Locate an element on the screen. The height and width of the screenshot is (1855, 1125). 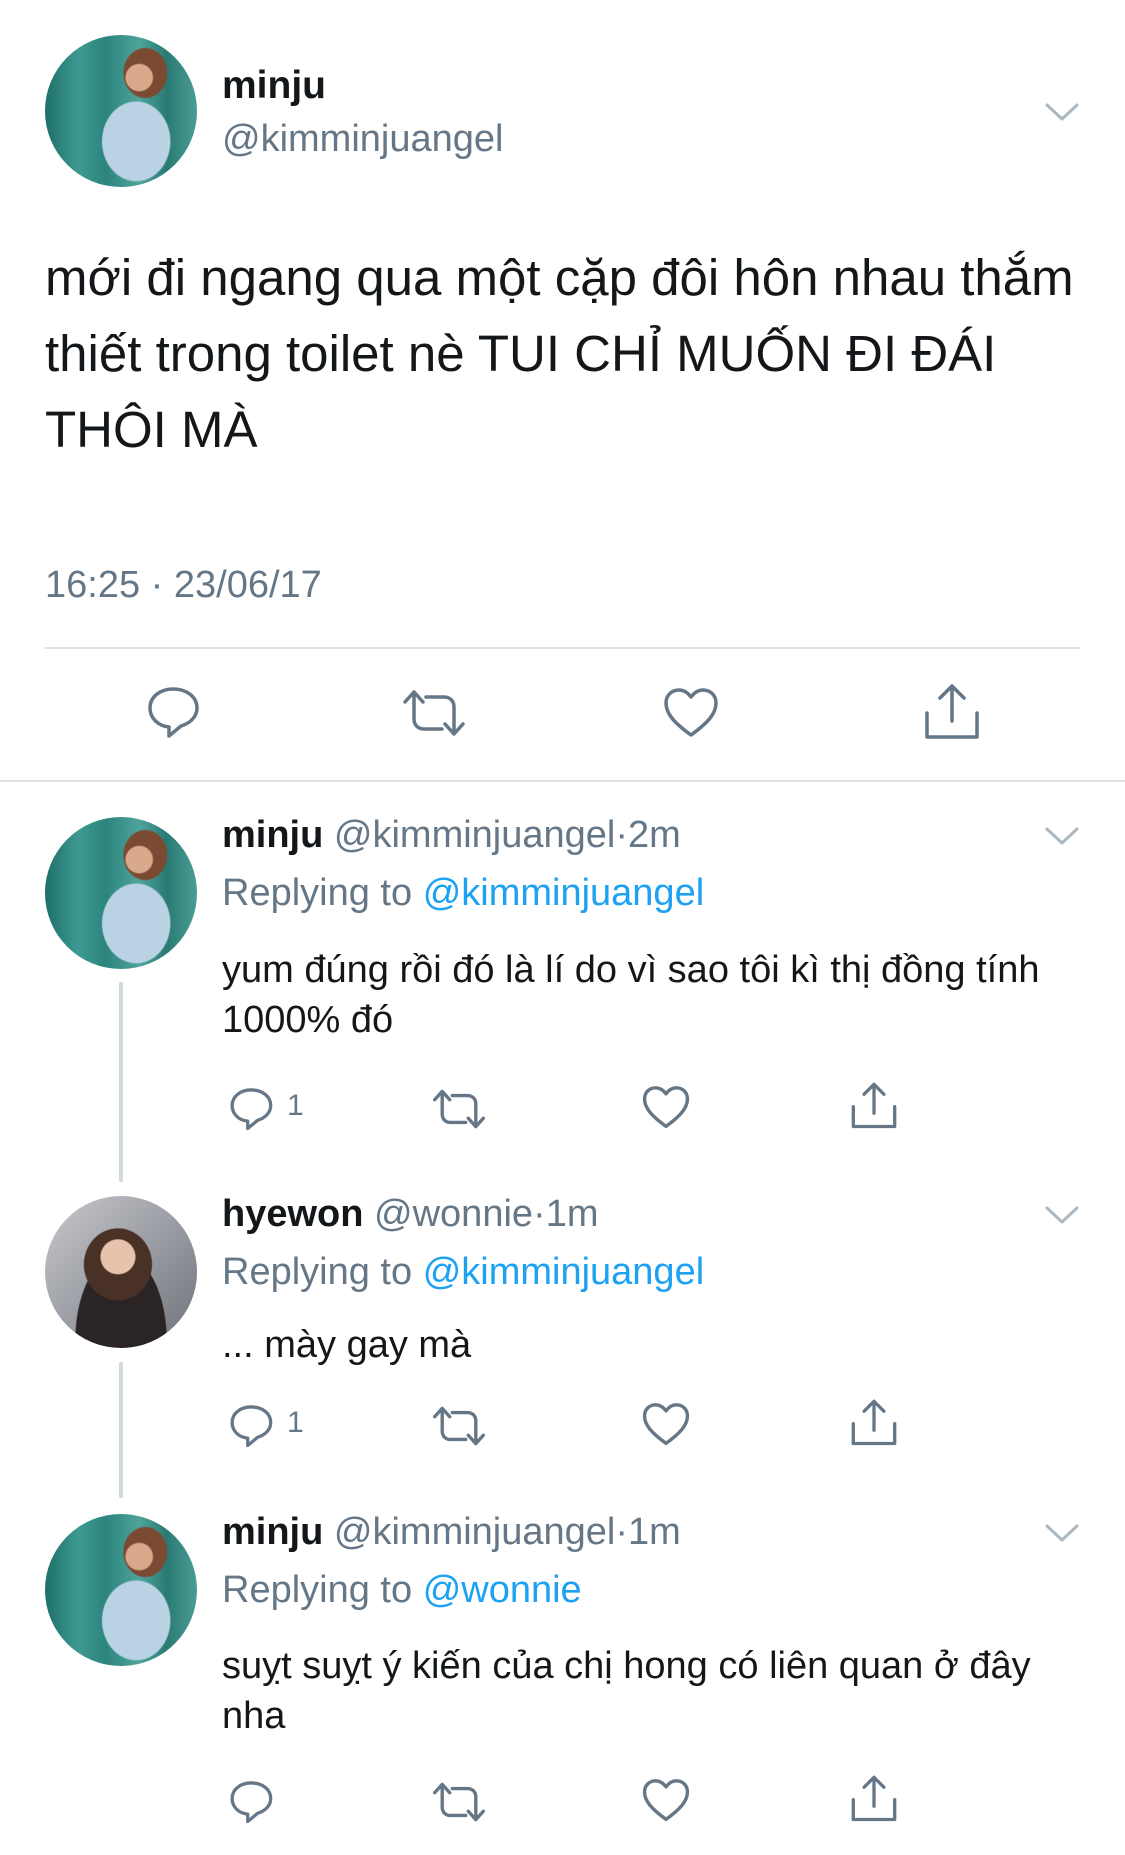
reply-header: hyewon @wonnie·1m is located at coordinates (410, 1214).